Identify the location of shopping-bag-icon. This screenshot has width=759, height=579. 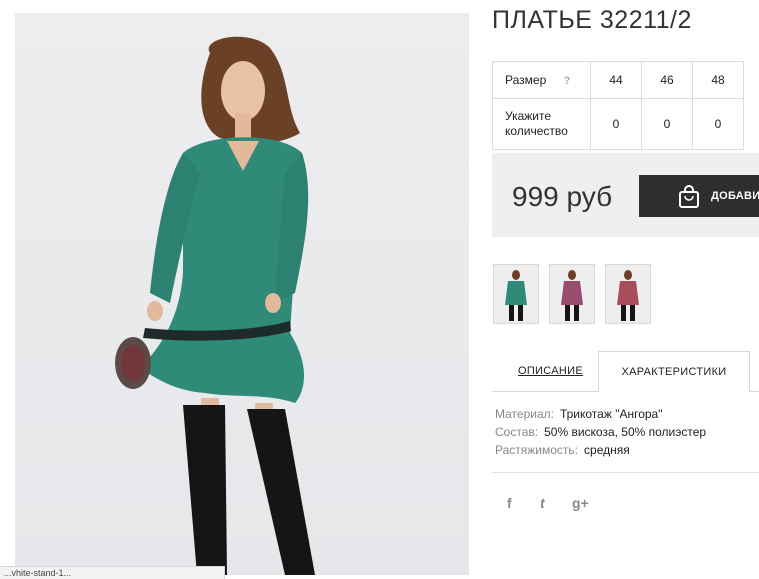
(689, 198).